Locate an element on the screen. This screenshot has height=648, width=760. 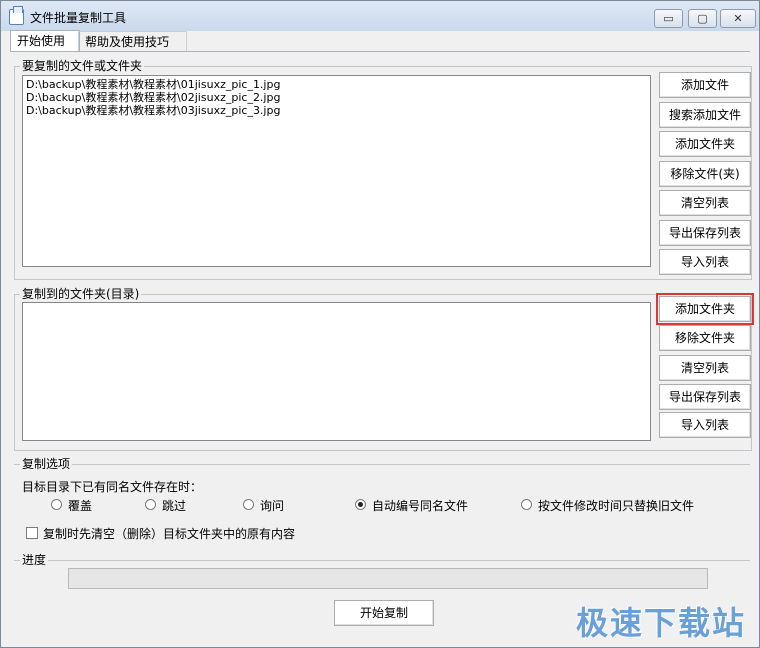
radio-ask-label: 询问 is located at coordinates (272, 506).